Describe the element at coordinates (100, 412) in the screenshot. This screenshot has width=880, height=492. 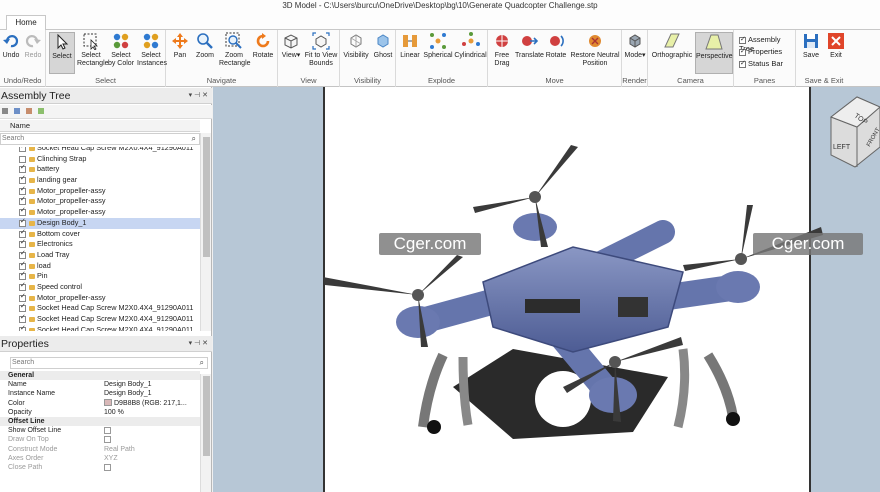
I see `prop-opacity-row: Opacity 100 %` at that location.